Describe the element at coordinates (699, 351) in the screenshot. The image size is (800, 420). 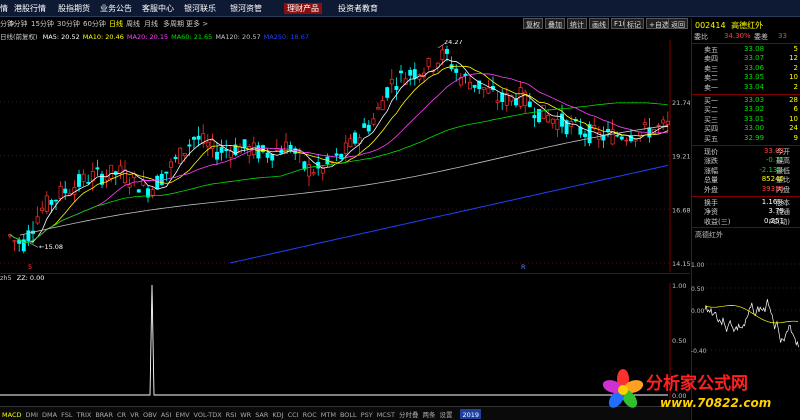
I see `mini-axis-label: -0.40` at that location.